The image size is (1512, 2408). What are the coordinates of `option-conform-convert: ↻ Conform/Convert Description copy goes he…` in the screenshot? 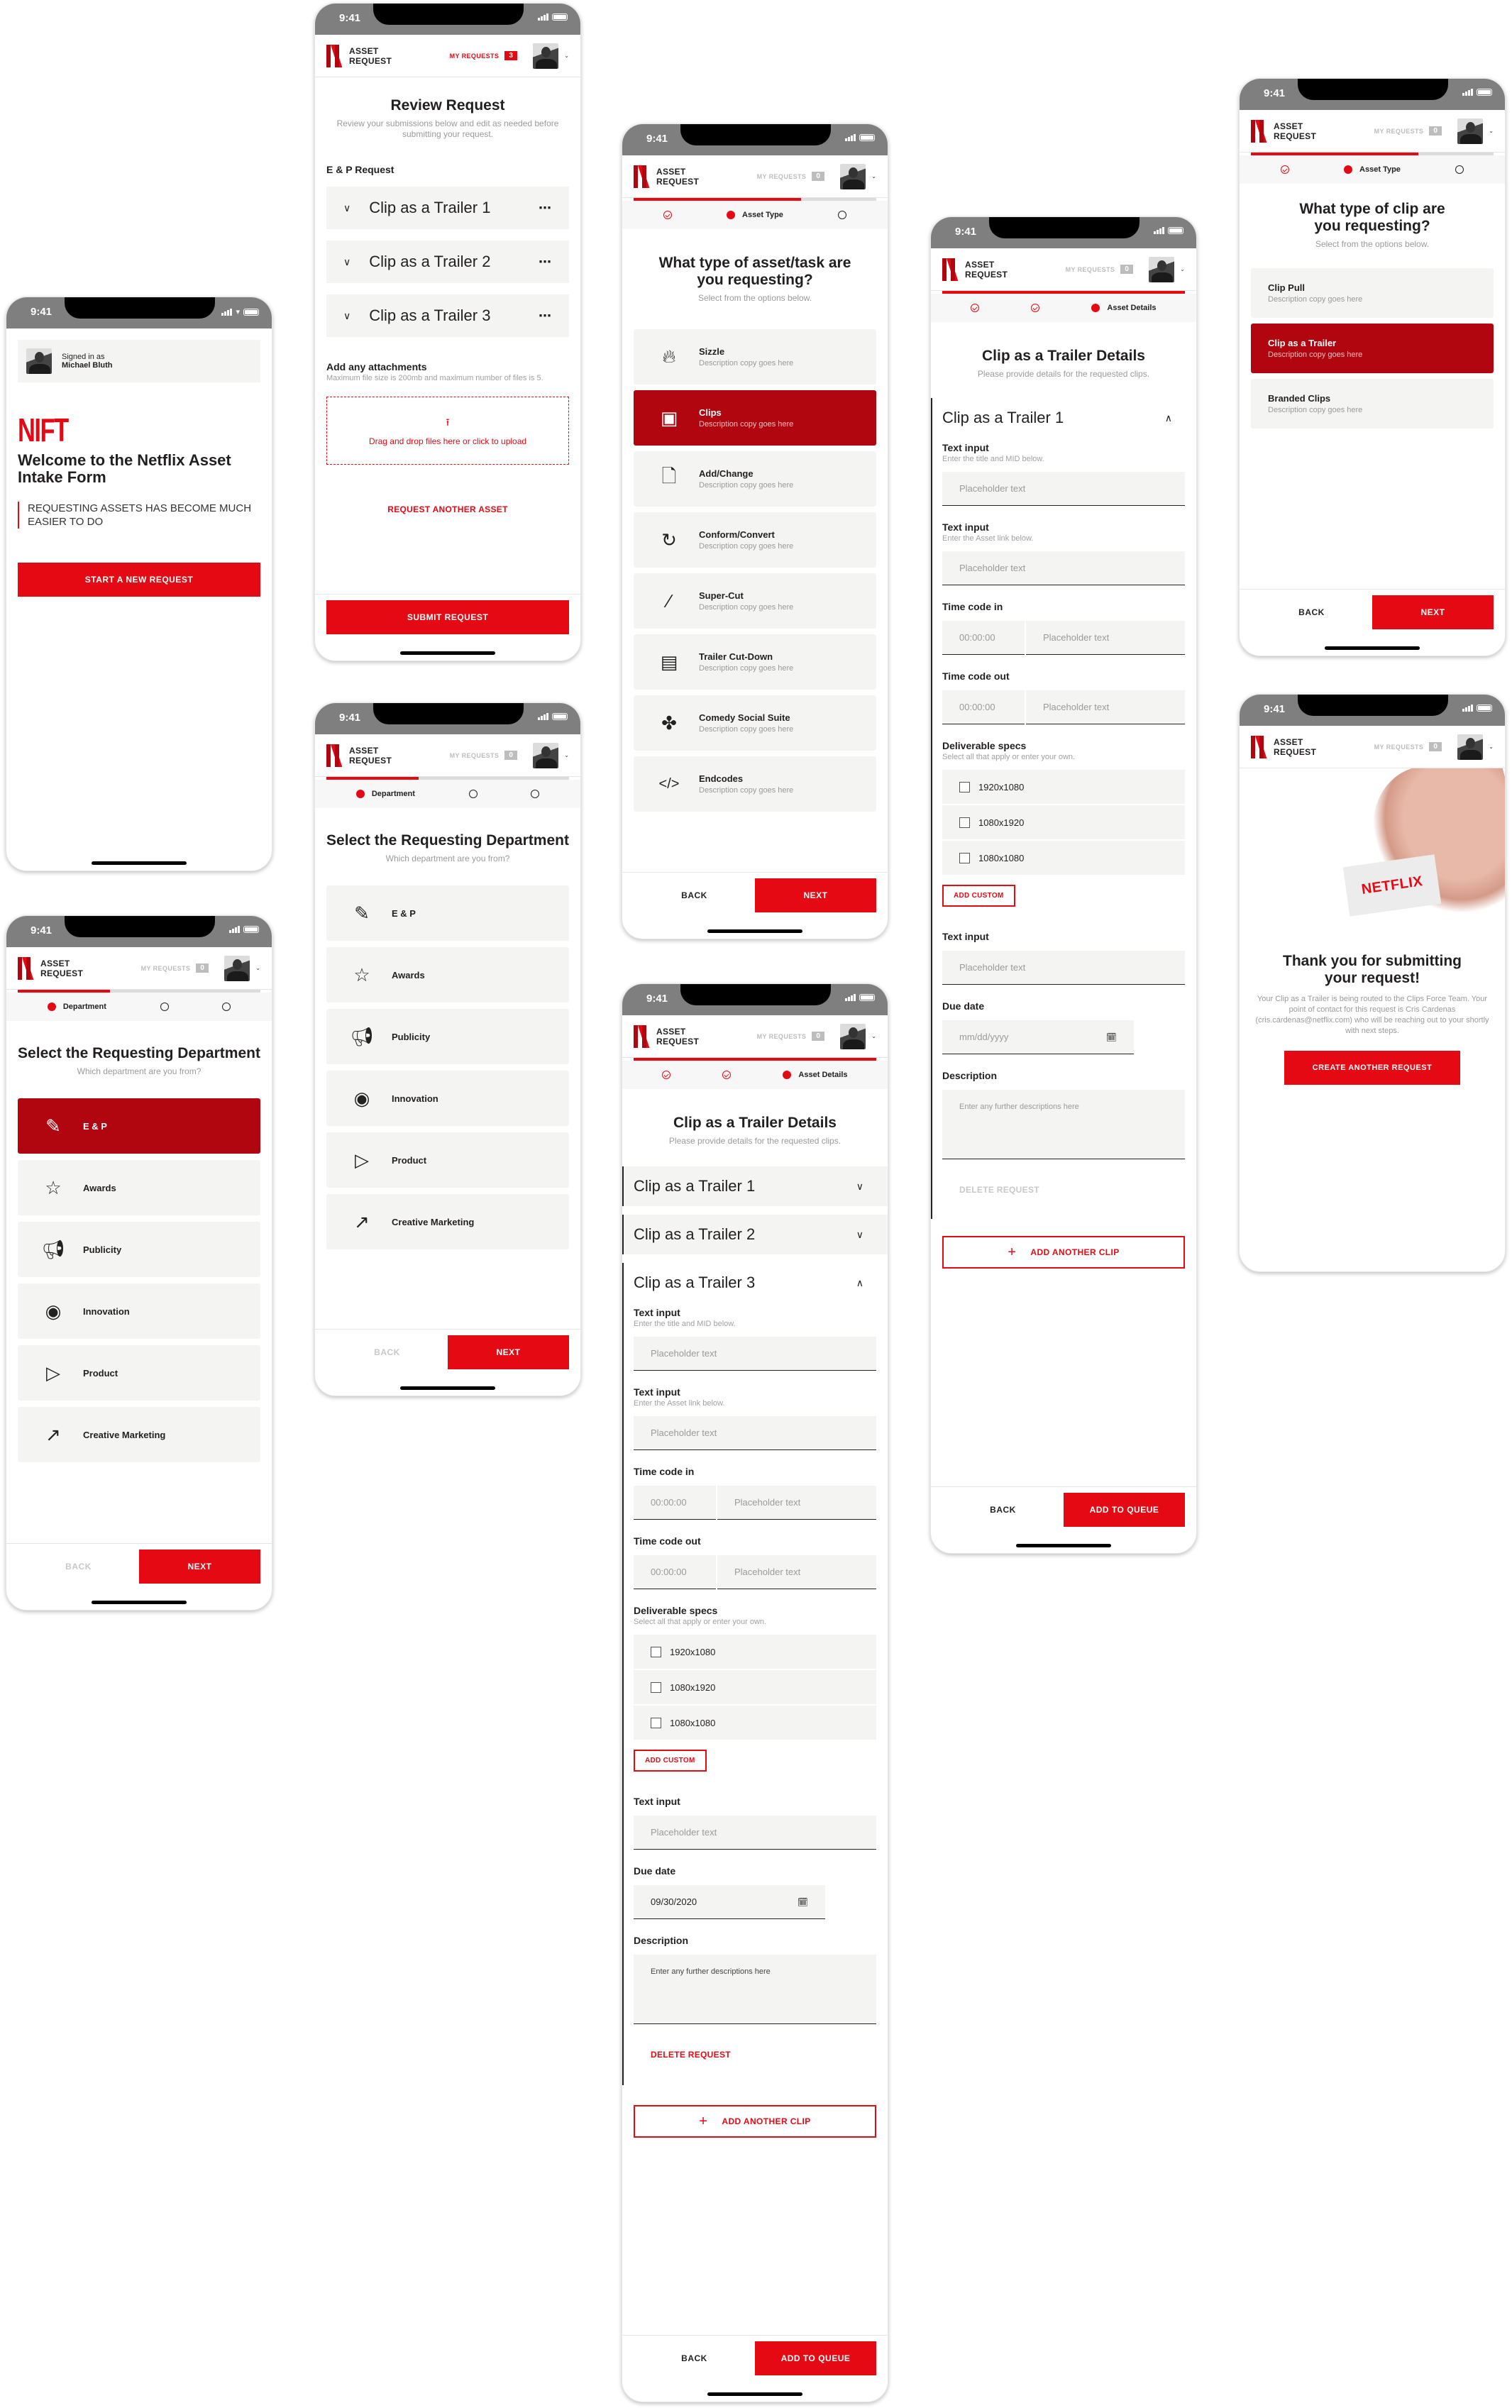 It's located at (755, 540).